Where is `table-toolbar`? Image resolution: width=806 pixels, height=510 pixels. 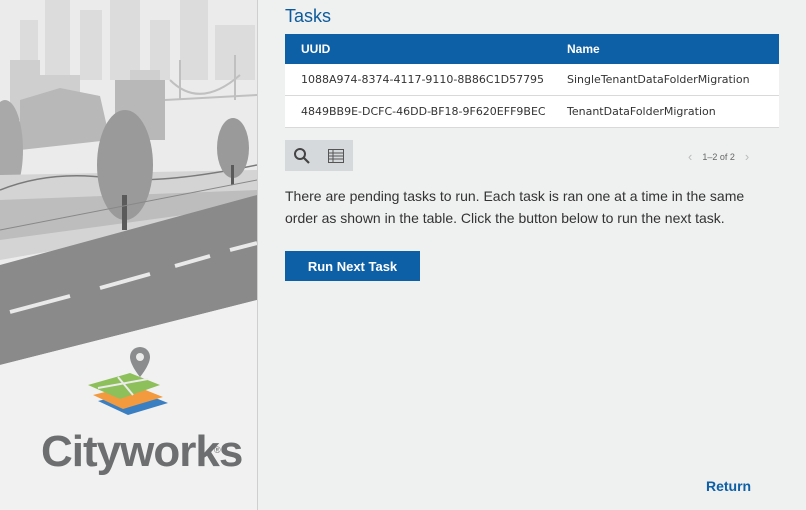
table-toolbar is located at coordinates (319, 155).